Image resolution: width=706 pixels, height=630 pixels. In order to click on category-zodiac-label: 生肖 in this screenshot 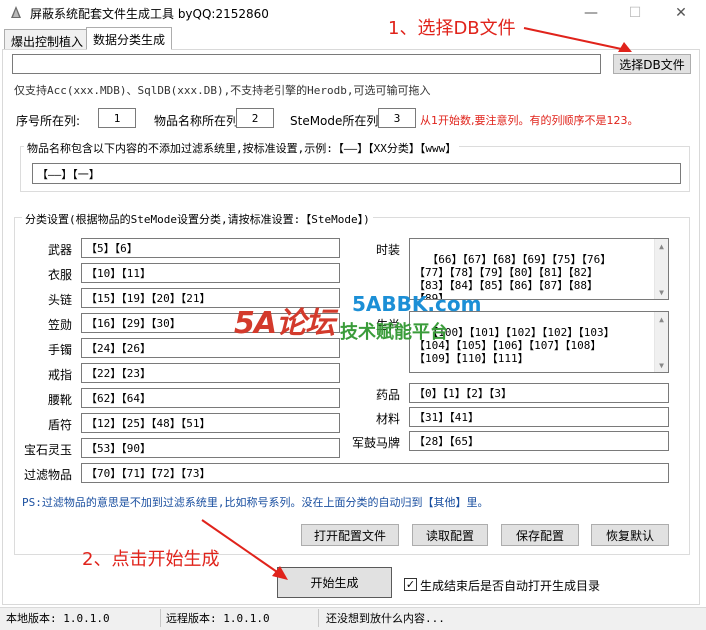, I will do `click(387, 325)`.